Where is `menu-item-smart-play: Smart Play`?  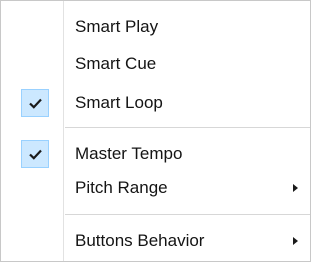 menu-item-smart-play: Smart Play is located at coordinates (155, 27).